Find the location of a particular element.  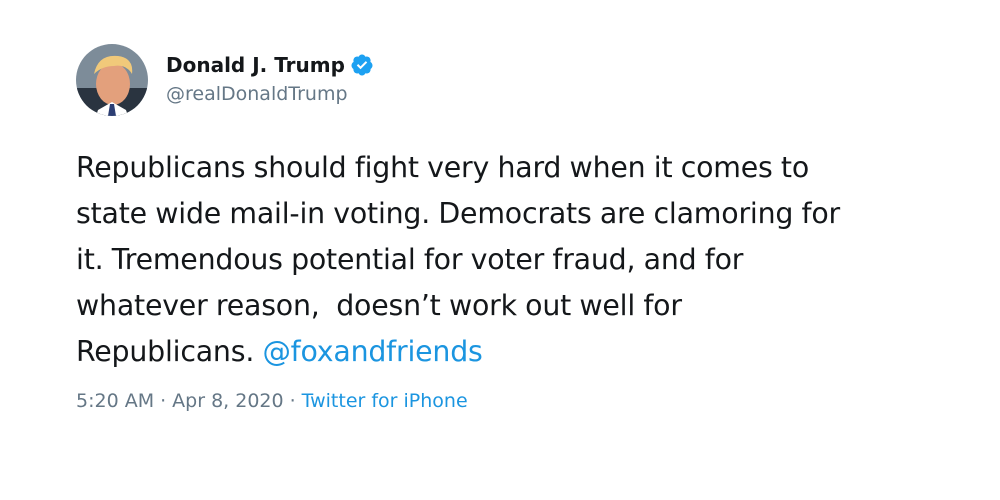

handle: @realDonaldTrump is located at coordinates (270, 94).